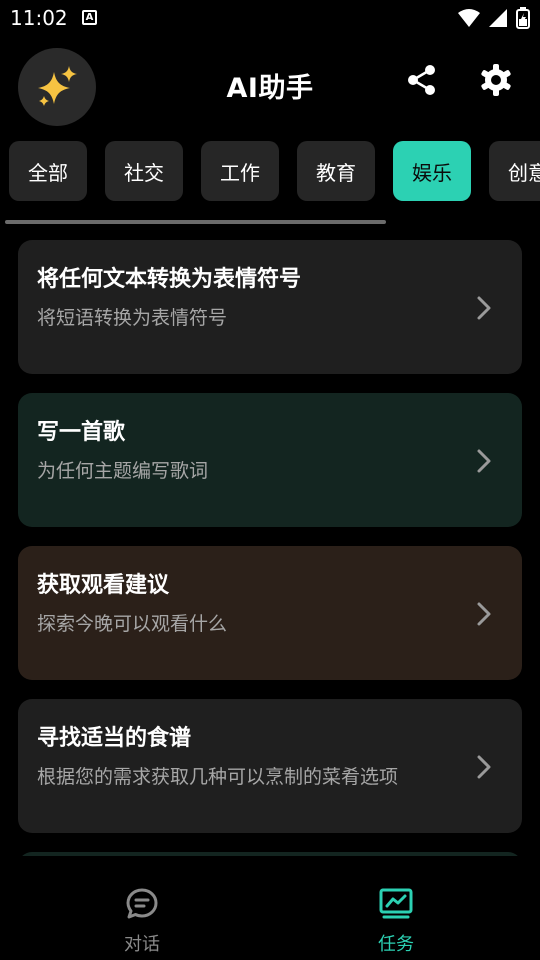 The width and height of the screenshot is (540, 960). What do you see at coordinates (396, 944) in the screenshot?
I see `nav-tasks-label: 任务` at bounding box center [396, 944].